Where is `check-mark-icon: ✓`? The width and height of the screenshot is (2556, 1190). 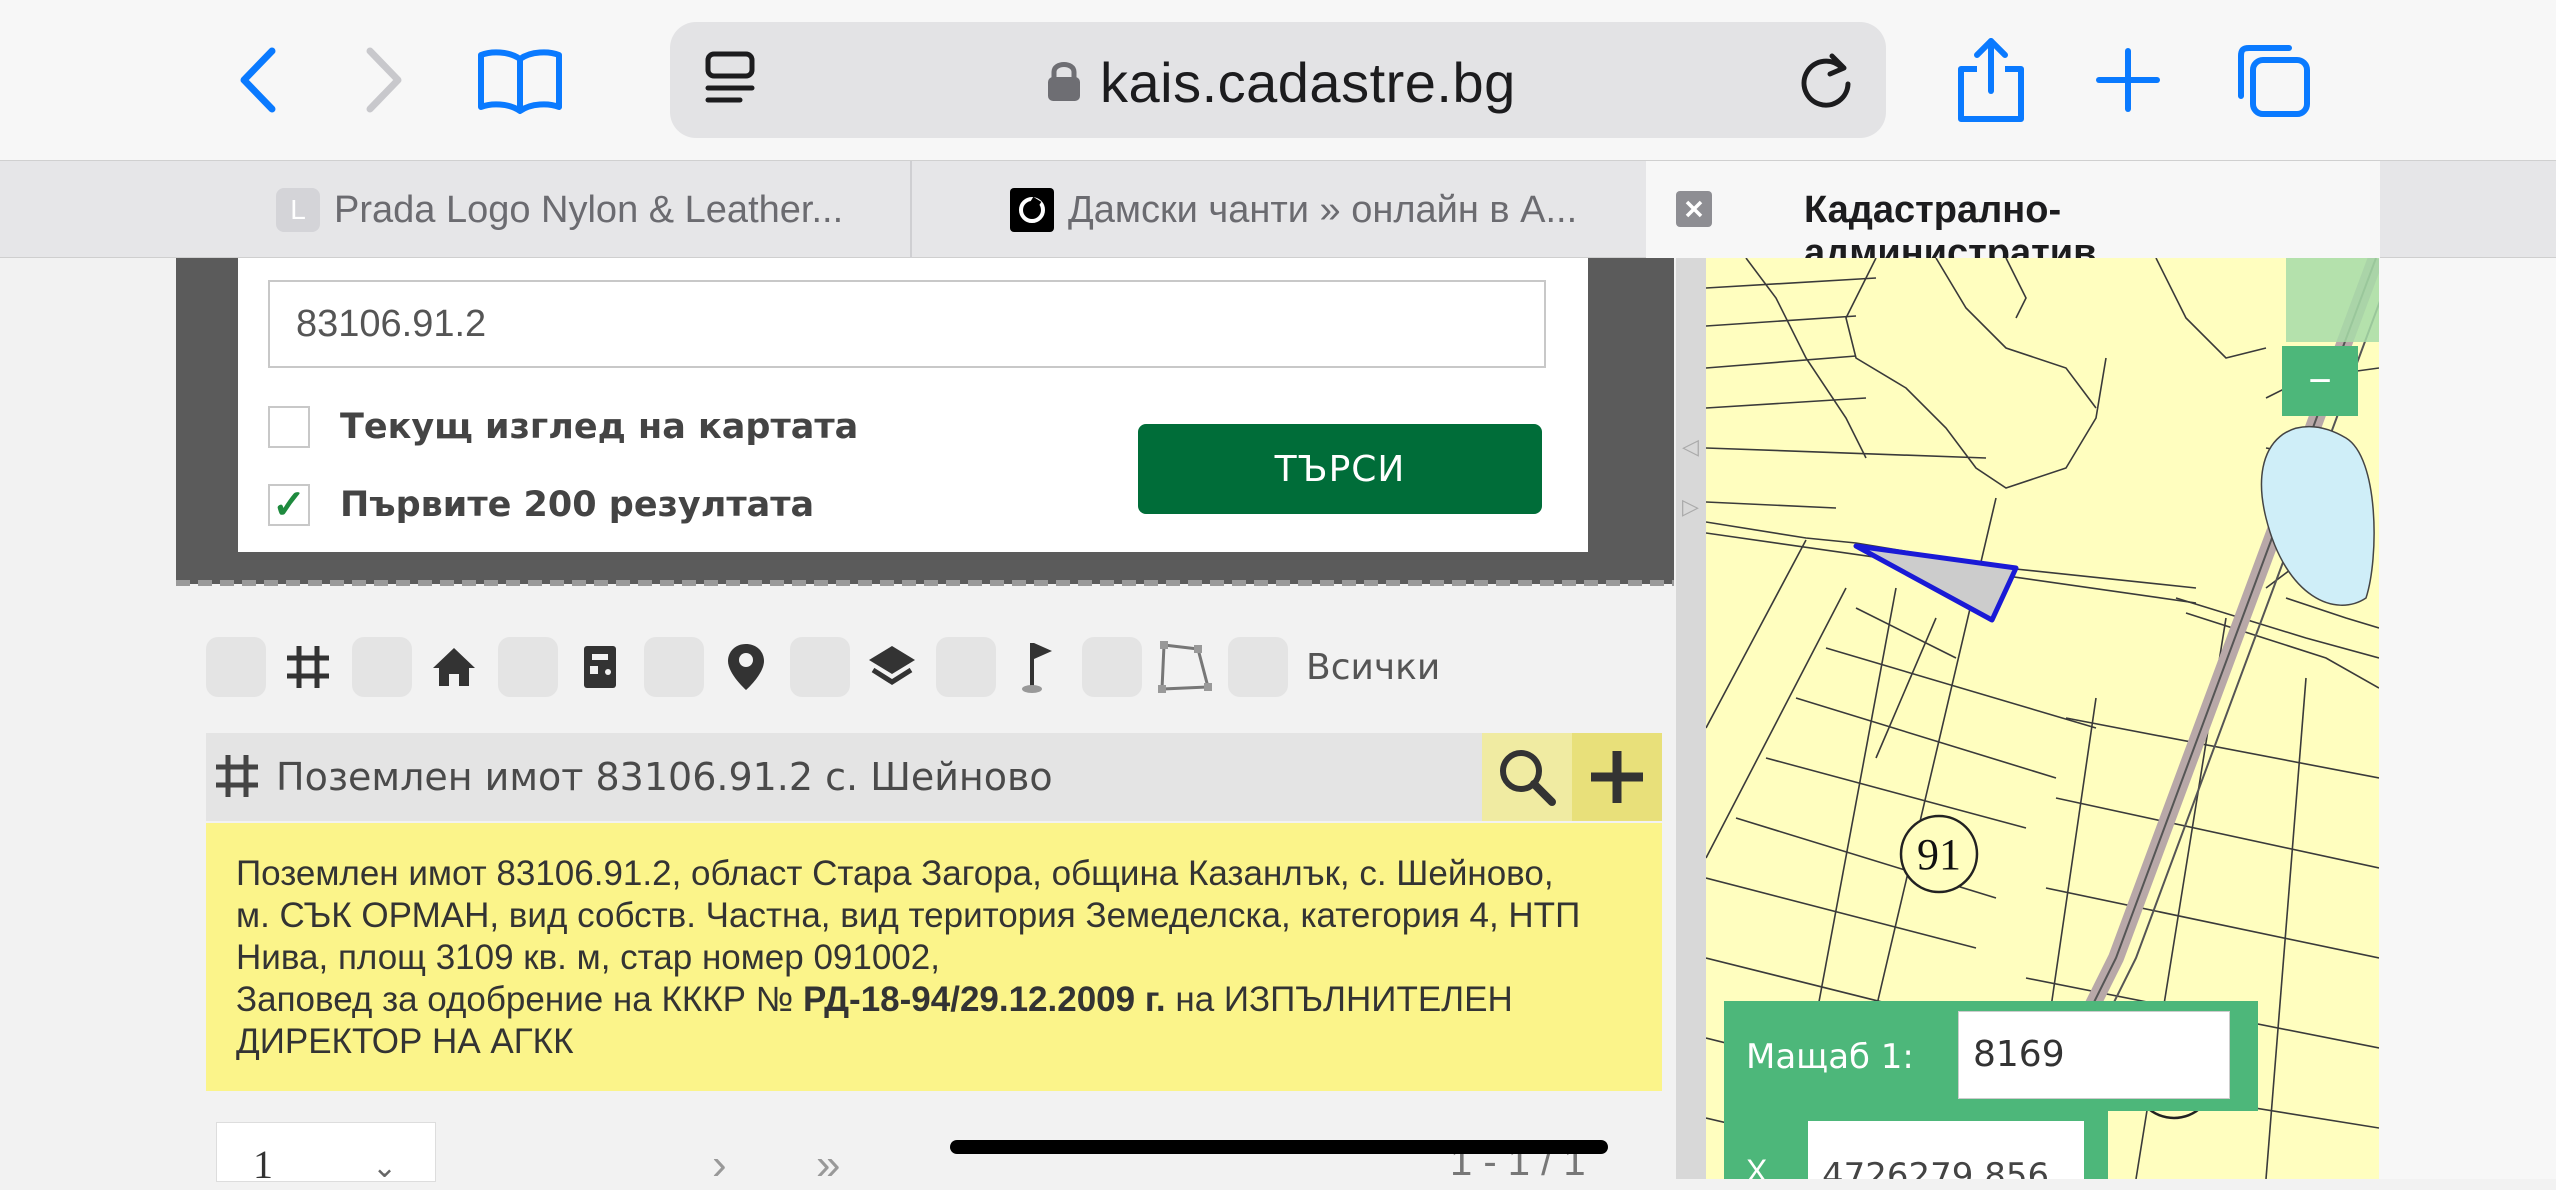
check-mark-icon: ✓ is located at coordinates (289, 505).